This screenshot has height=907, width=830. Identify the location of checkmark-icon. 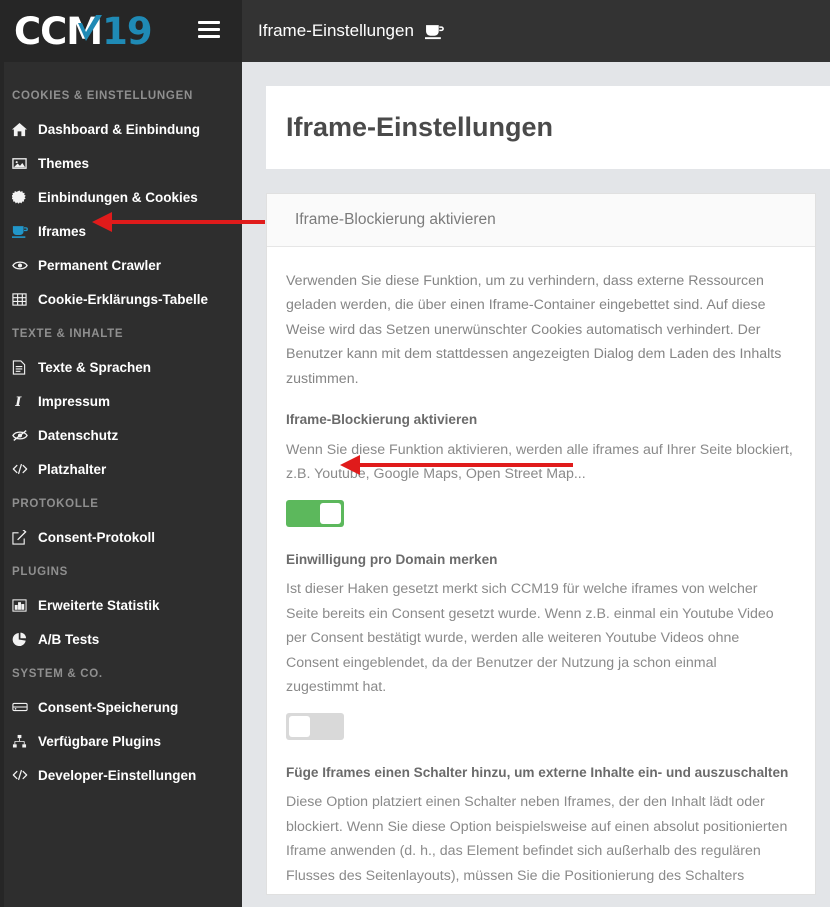
(90, 27).